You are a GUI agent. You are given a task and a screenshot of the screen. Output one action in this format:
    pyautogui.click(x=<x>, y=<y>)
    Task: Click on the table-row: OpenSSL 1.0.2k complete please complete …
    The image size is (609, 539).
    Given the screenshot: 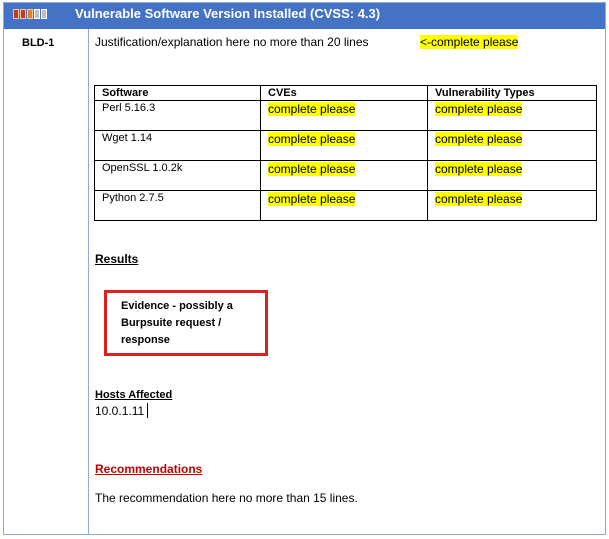 What is the action you would take?
    pyautogui.click(x=345, y=175)
    